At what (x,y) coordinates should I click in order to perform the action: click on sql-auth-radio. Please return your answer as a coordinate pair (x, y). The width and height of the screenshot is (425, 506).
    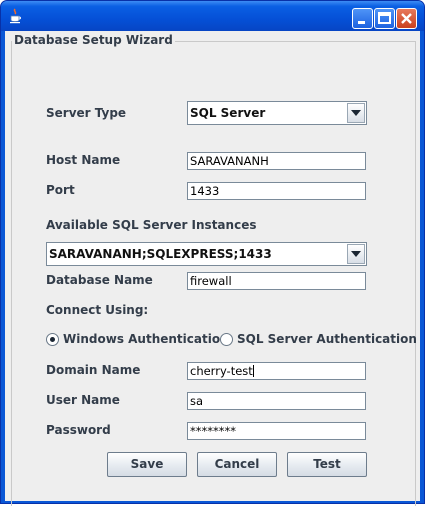
    Looking at the image, I should click on (226, 339).